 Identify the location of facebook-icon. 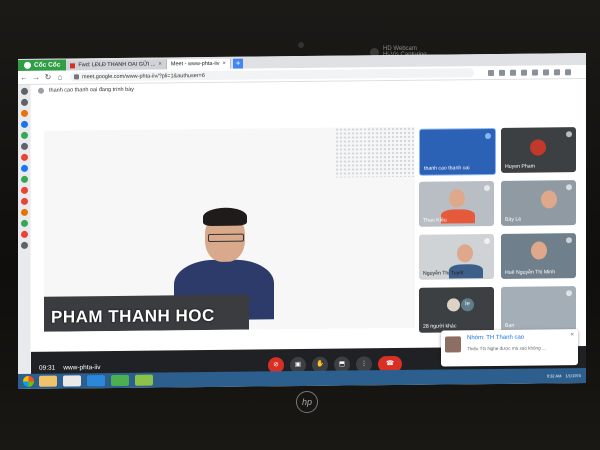
(24, 168).